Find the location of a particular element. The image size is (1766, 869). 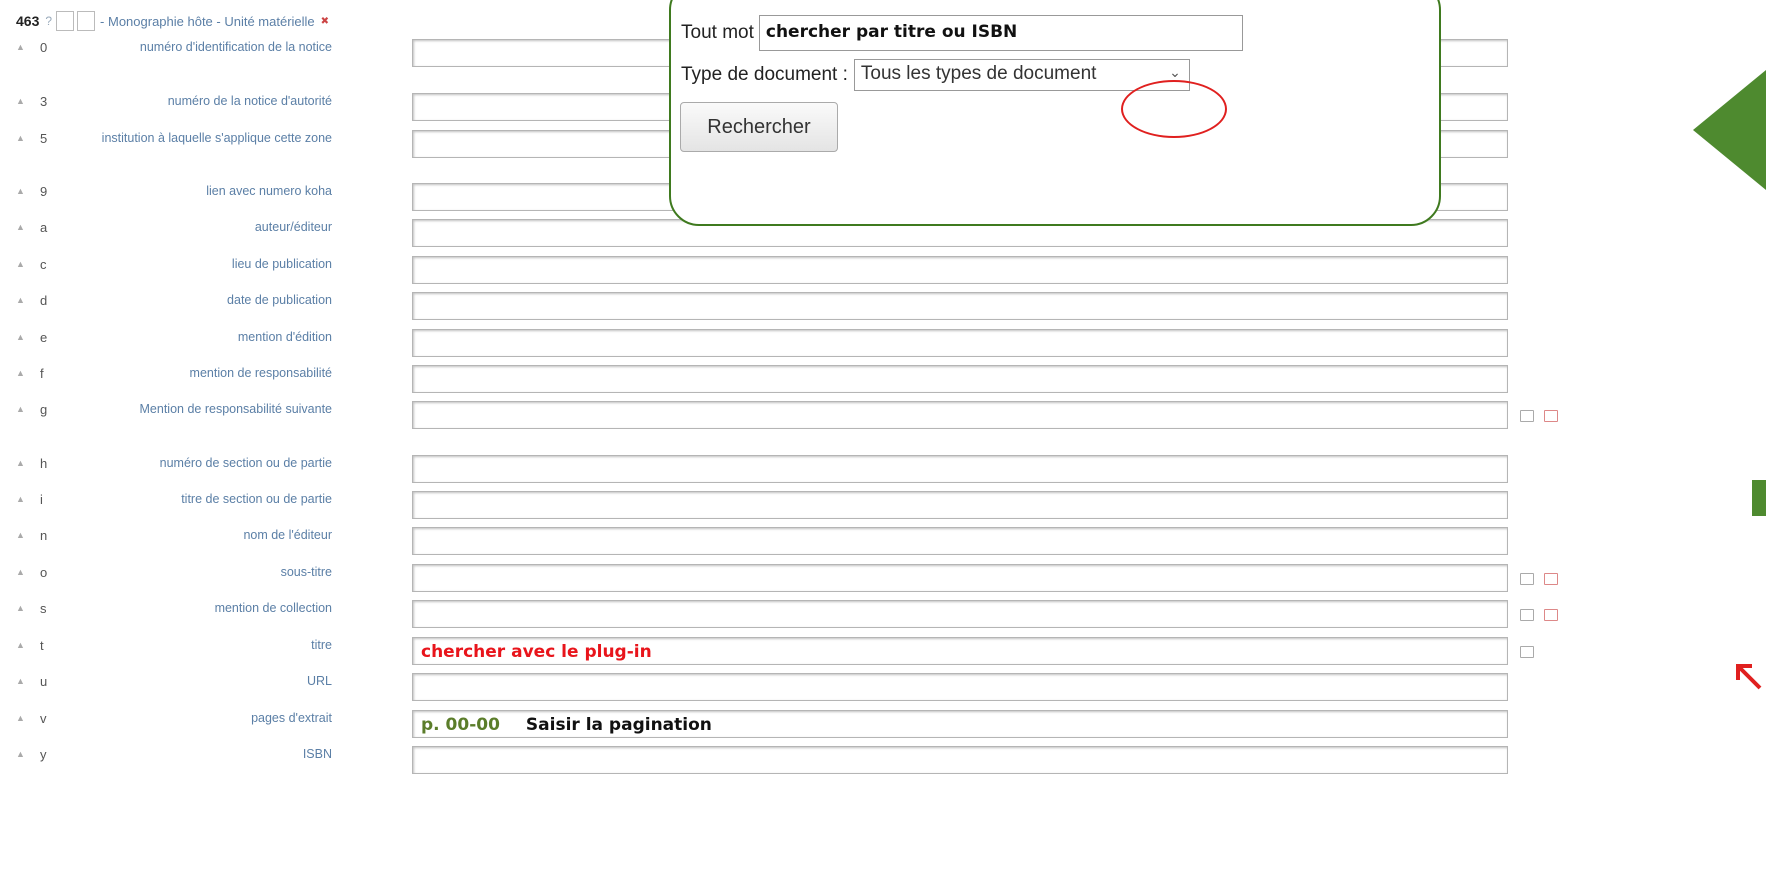

green-arrow-icon is located at coordinates (1729, 130).